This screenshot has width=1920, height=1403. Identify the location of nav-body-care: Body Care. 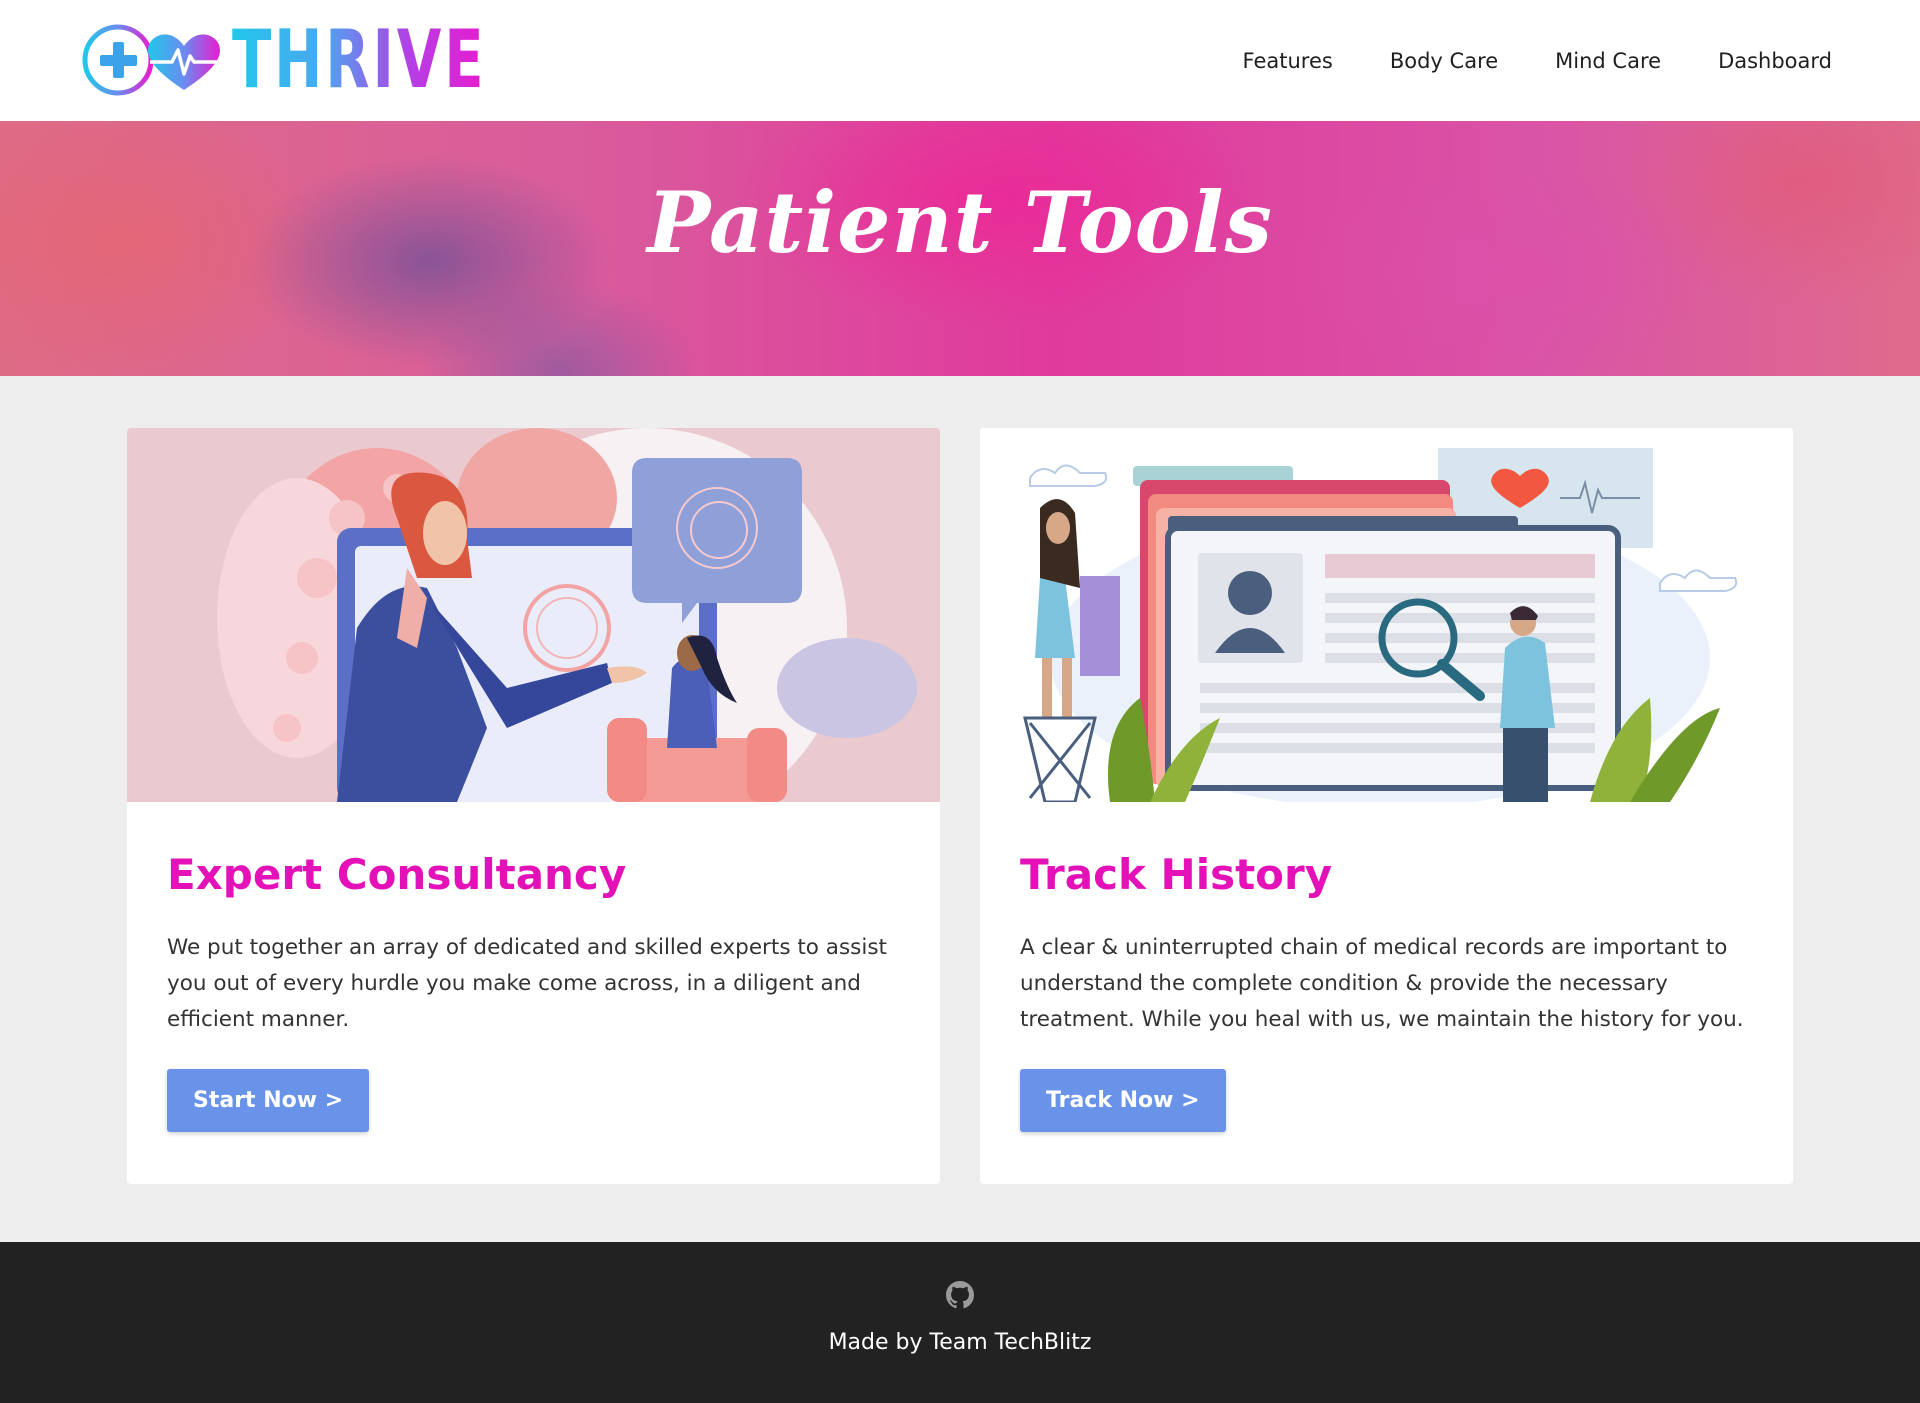
(1444, 61).